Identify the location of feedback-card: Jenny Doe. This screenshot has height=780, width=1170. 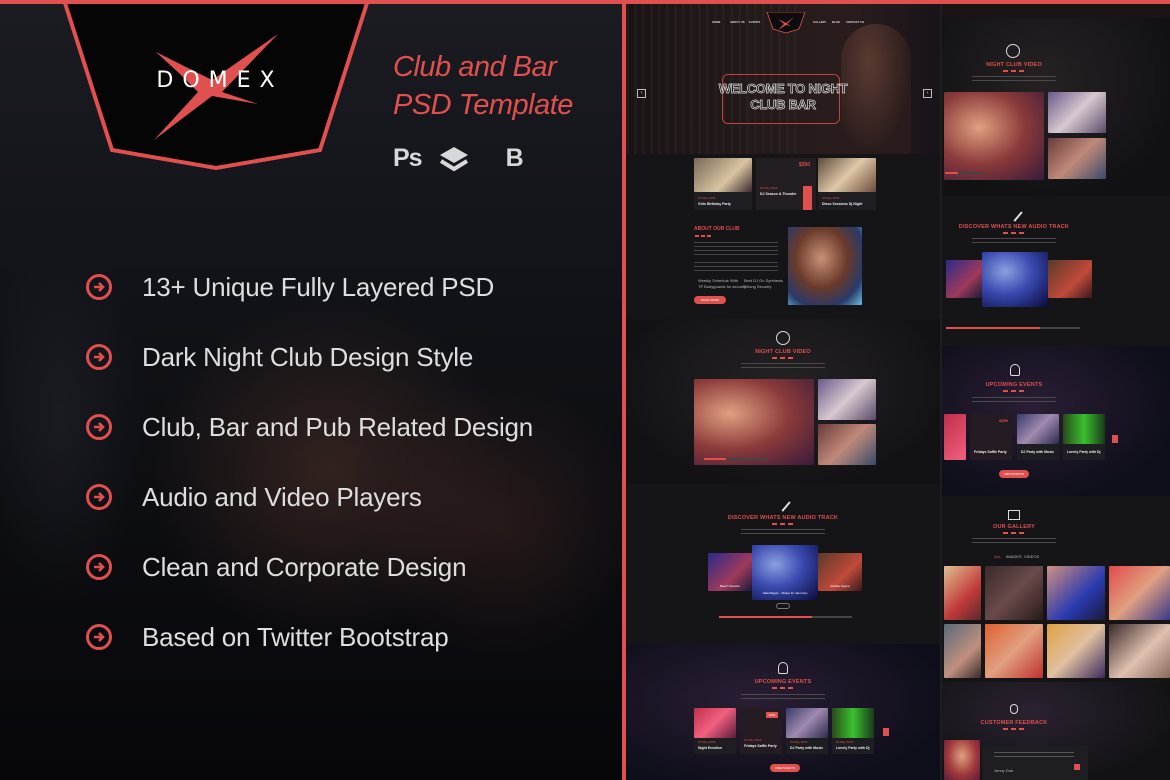
(1035, 763).